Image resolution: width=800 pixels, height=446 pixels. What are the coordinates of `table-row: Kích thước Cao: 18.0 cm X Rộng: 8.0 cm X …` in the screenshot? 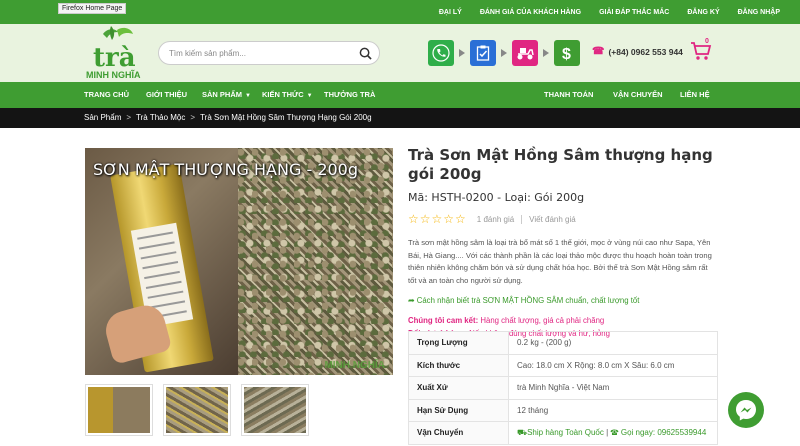 It's located at (563, 365).